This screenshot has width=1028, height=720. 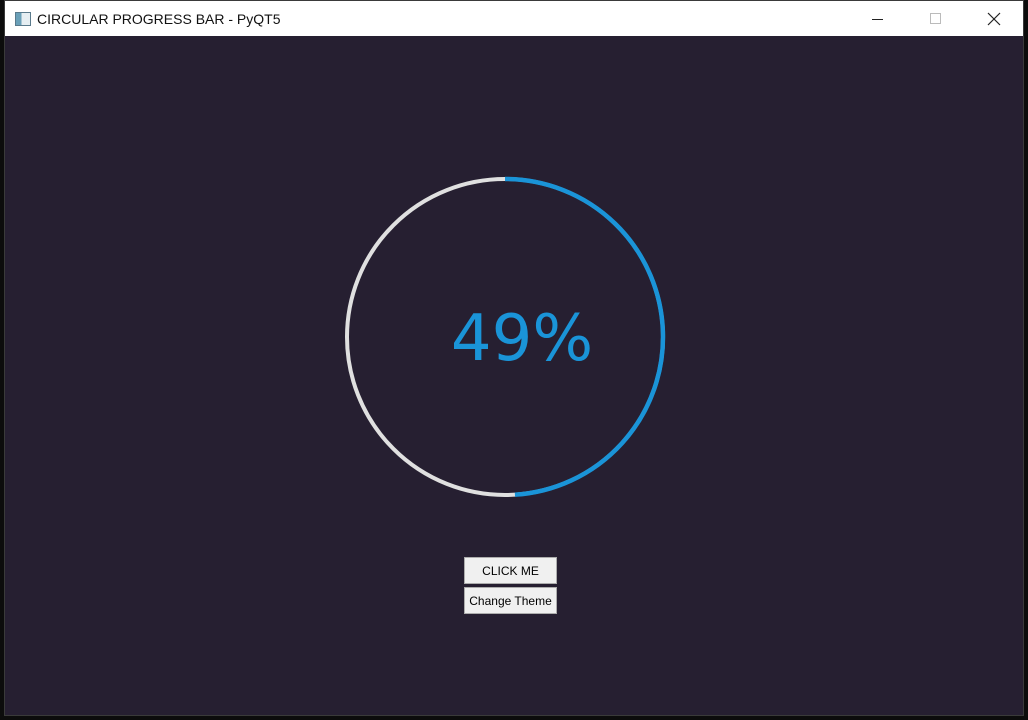 I want to click on circular-progress-bar: 49%, so click(x=505, y=337).